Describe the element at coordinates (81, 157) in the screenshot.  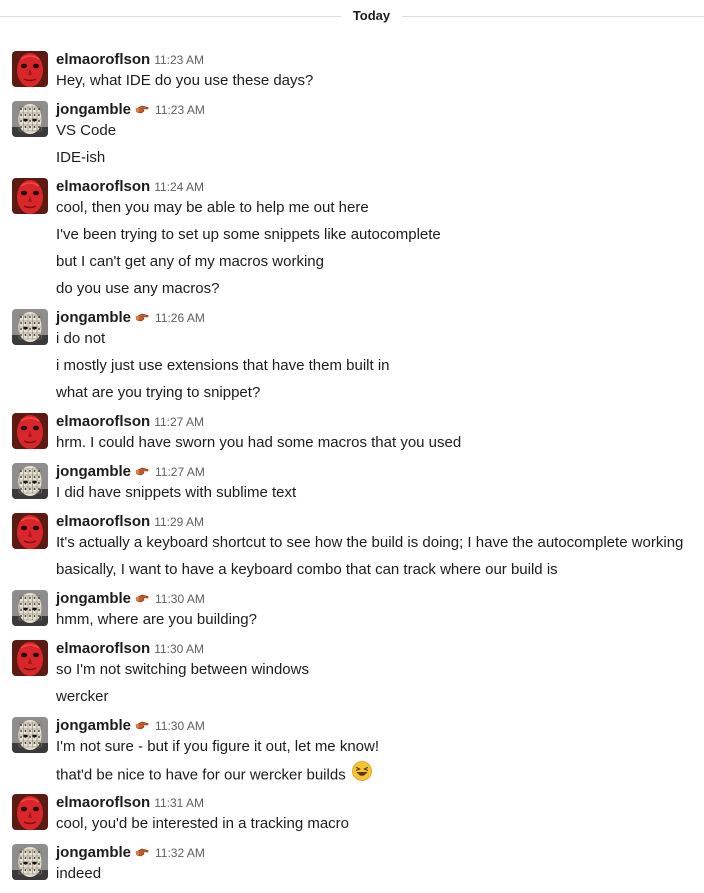
I see `message-line: IDE-ish` at that location.